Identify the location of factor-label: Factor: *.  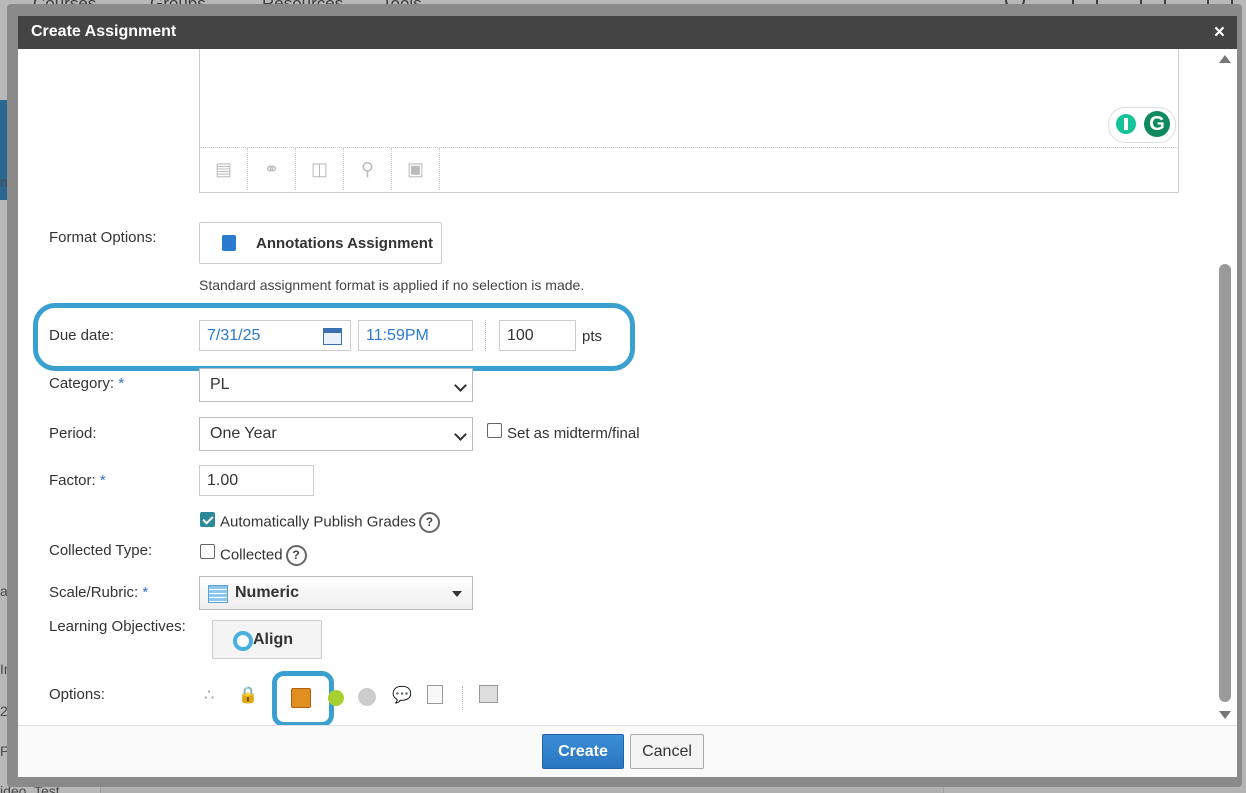
(77, 480).